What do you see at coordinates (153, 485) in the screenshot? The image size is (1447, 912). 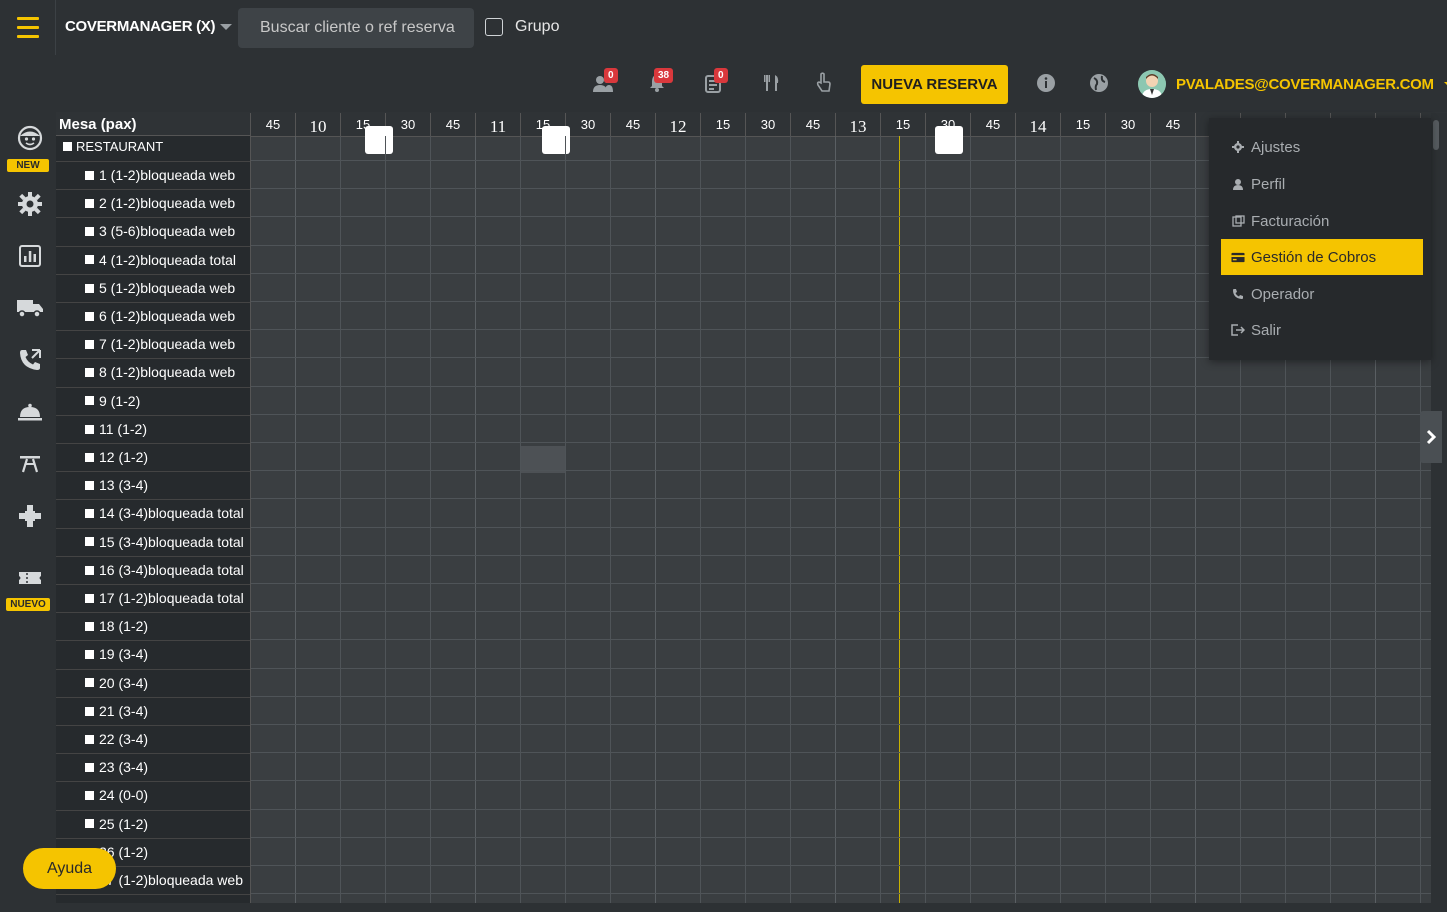 I see `table-row: 13 (3-4)` at bounding box center [153, 485].